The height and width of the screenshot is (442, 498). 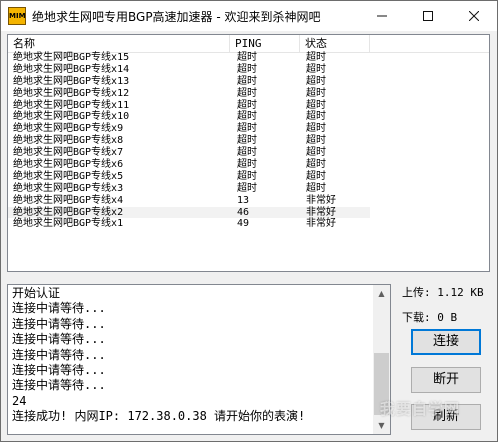 What do you see at coordinates (68, 153) in the screenshot?
I see `server-name-cell: 绝地求生网吧BGP专线x7` at bounding box center [68, 153].